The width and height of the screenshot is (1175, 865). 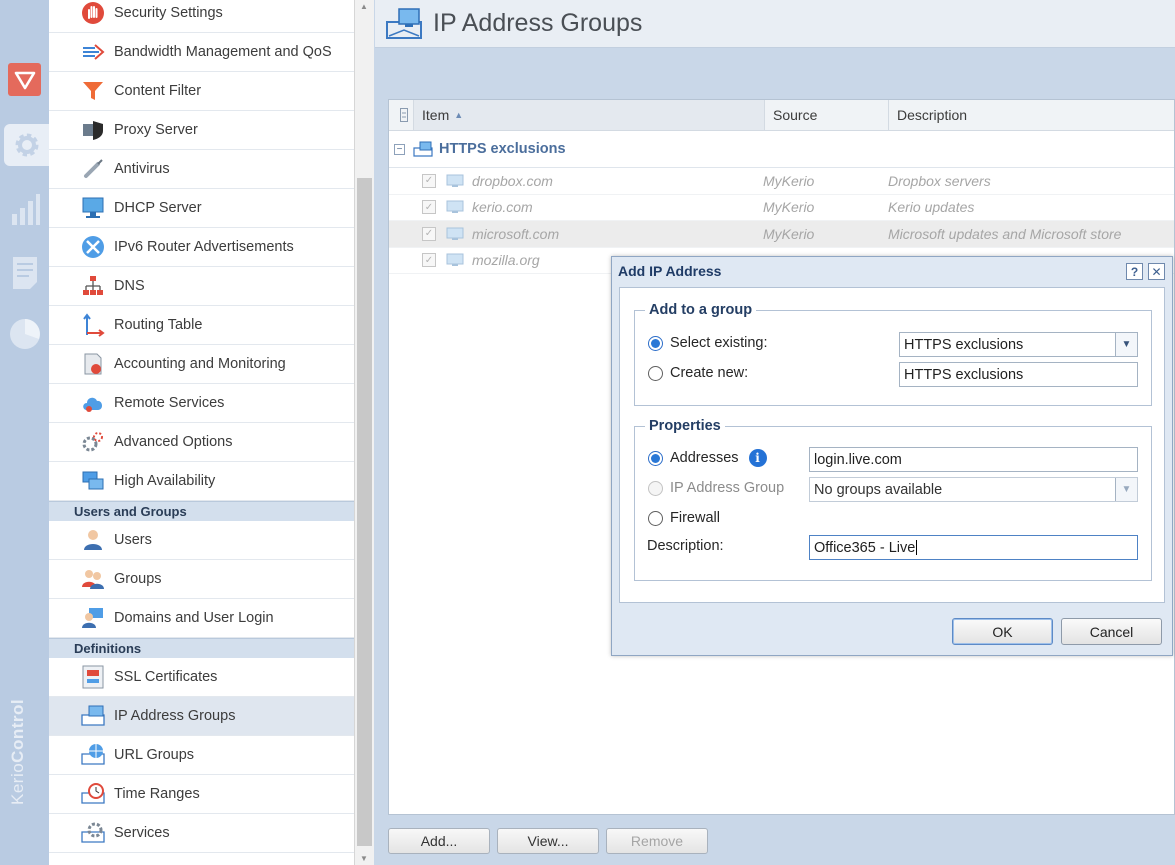 I want to click on scroll-up-arrow-icon: ▲, so click(x=364, y=6).